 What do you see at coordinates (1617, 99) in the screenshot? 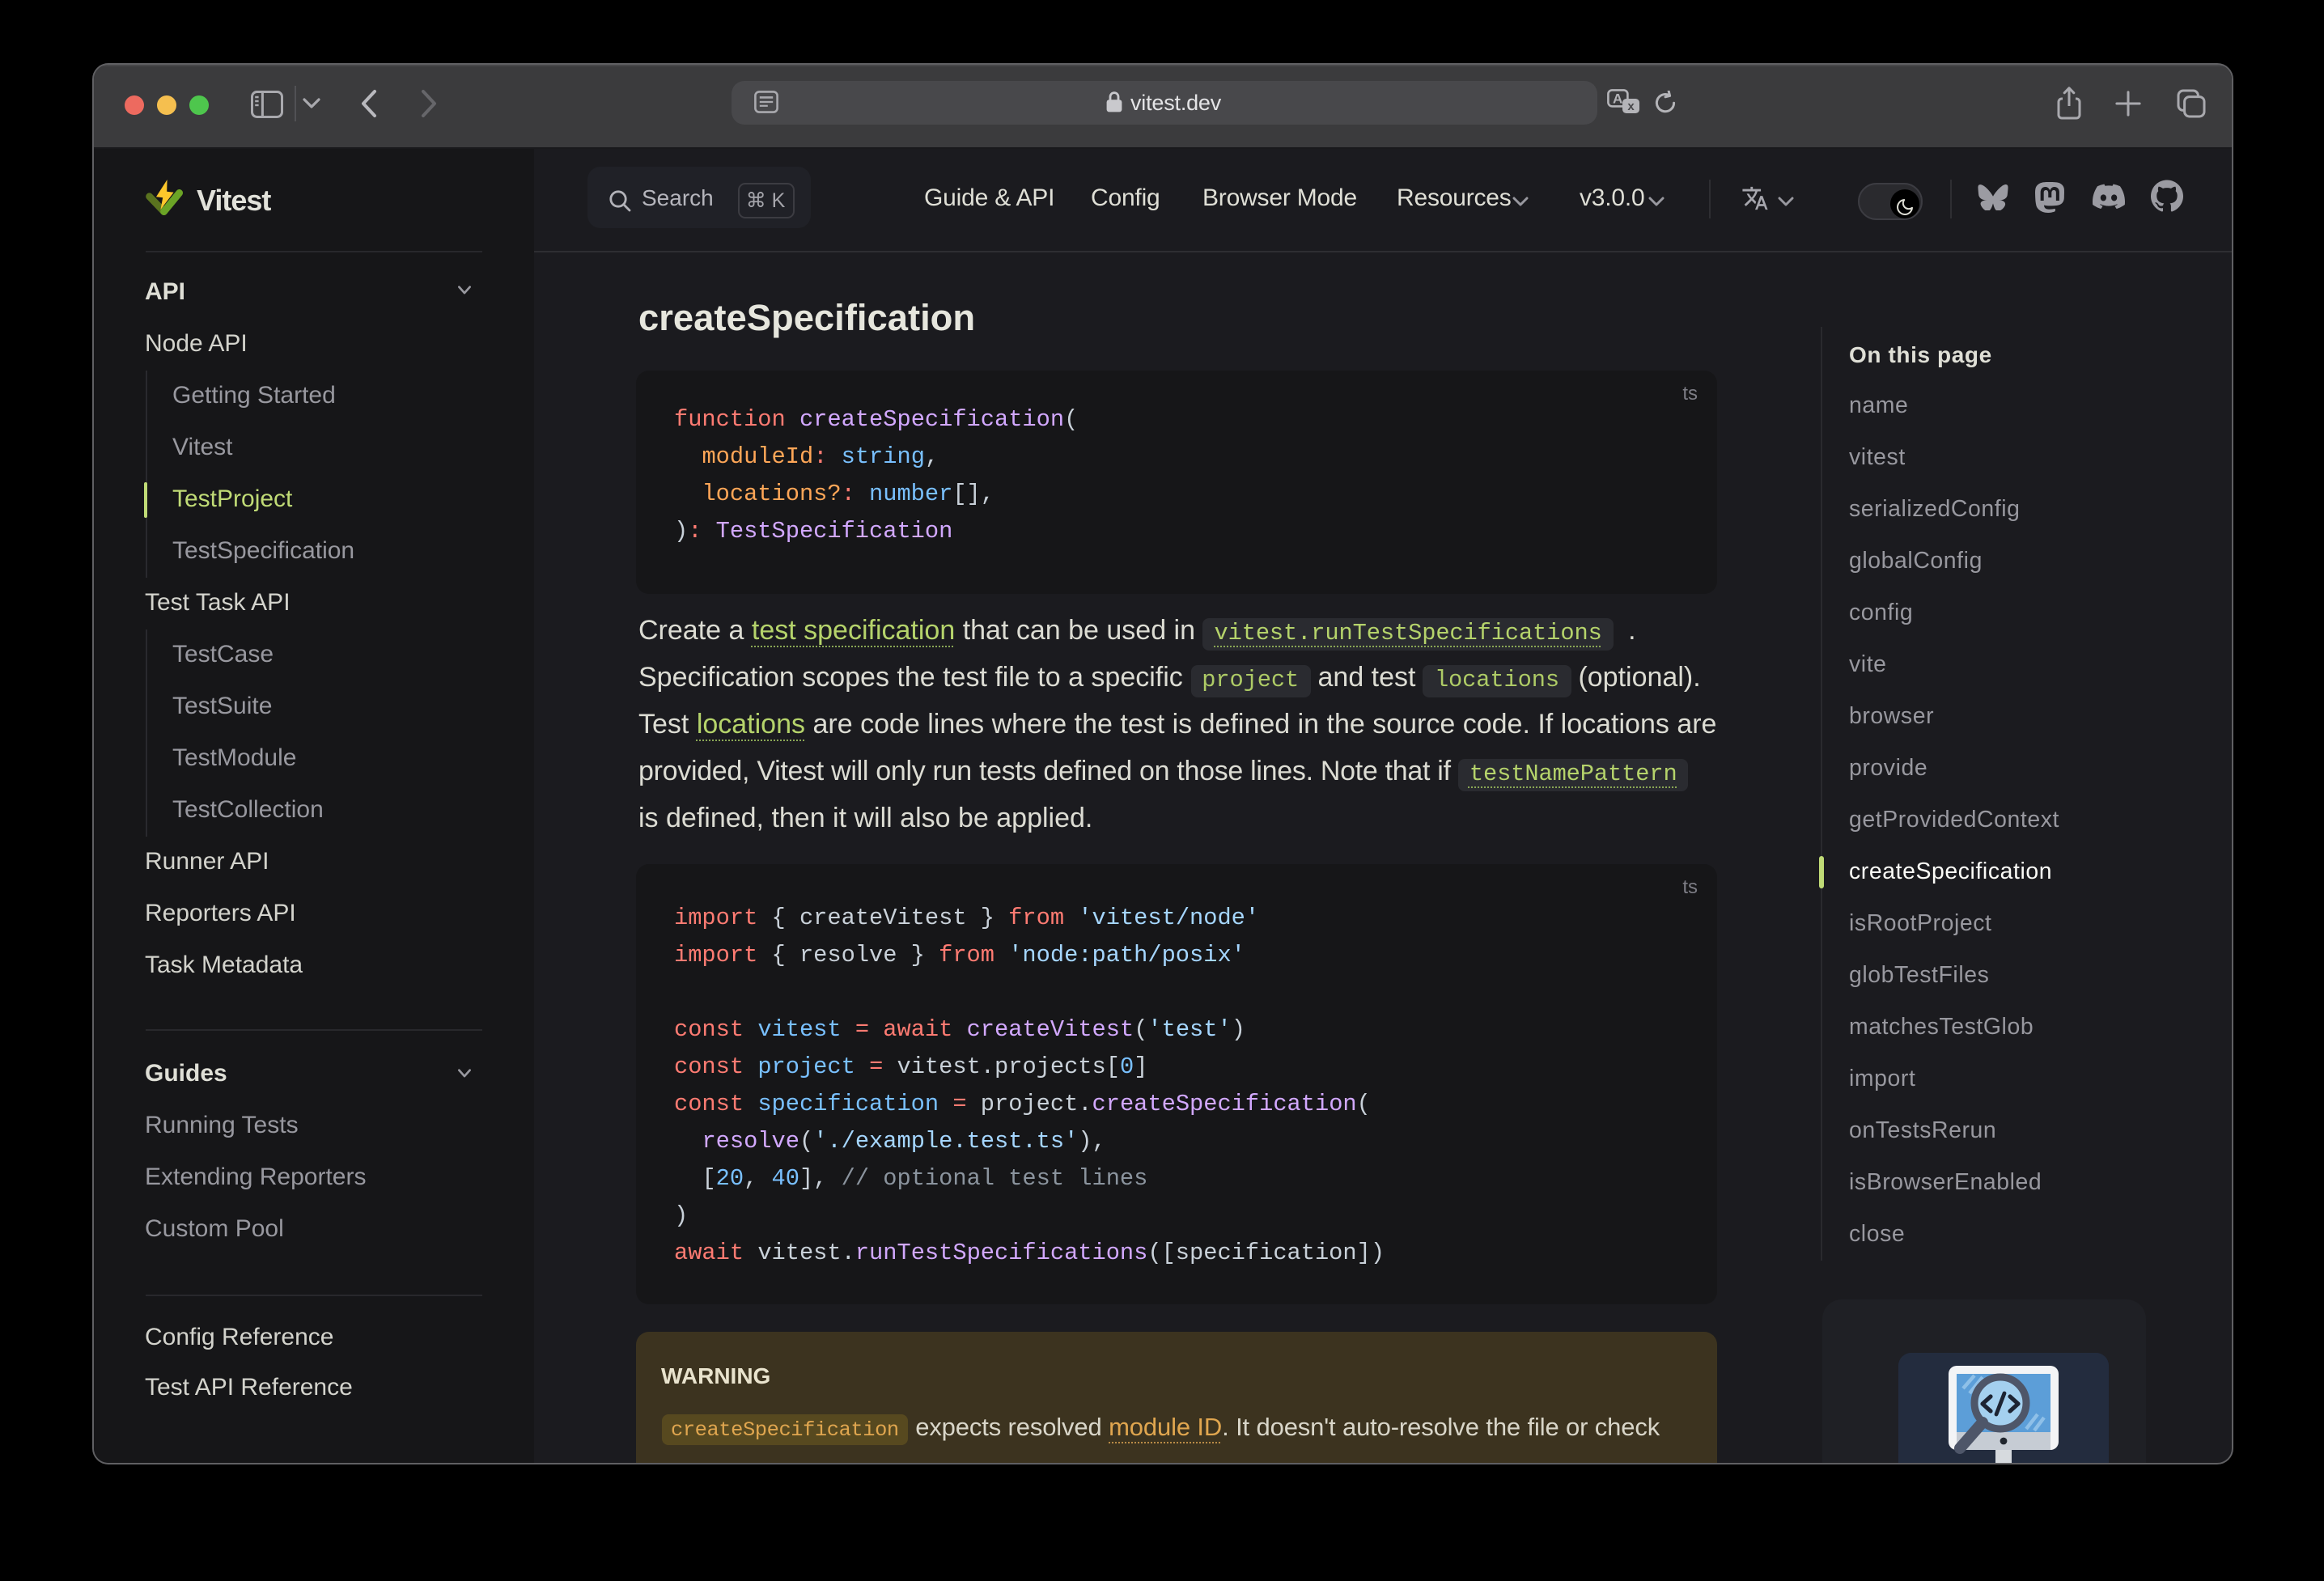
I see `svg-text: A` at bounding box center [1617, 99].